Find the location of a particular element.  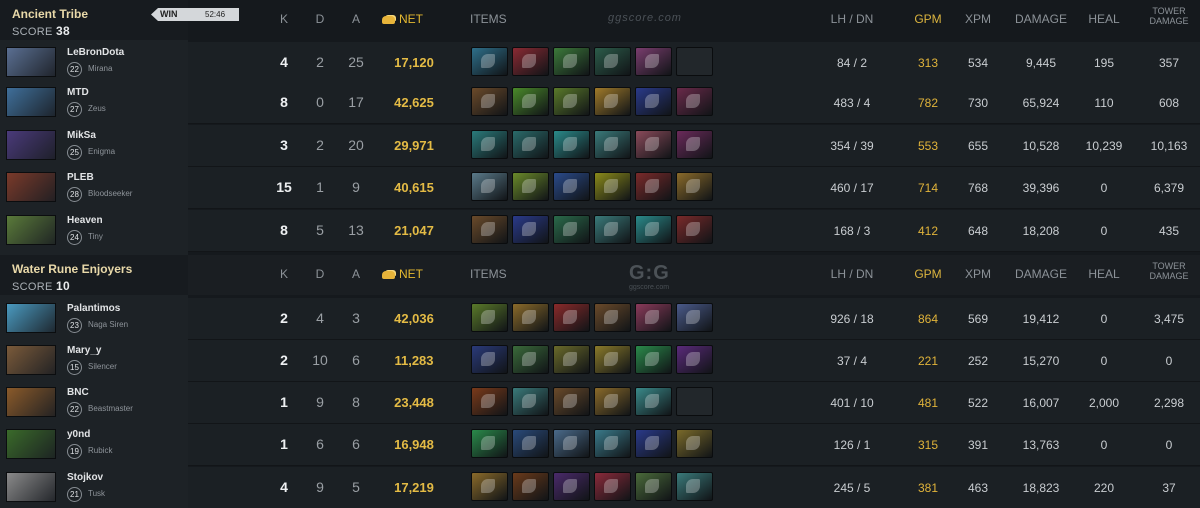

player-name: PLEB is located at coordinates (80, 177).